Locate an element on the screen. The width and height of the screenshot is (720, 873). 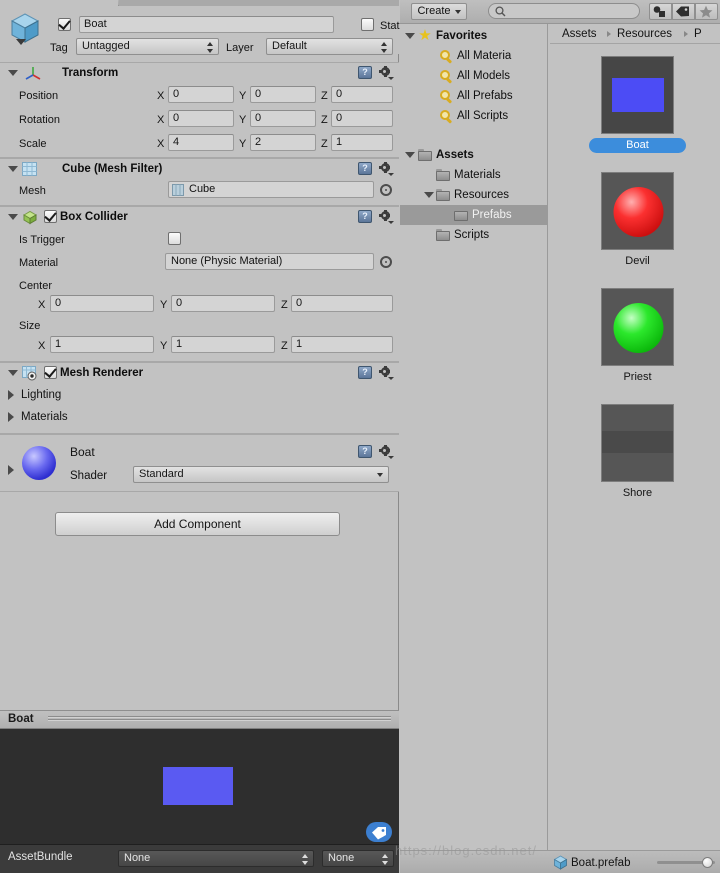
tag-icon is located at coordinates (379, 832).